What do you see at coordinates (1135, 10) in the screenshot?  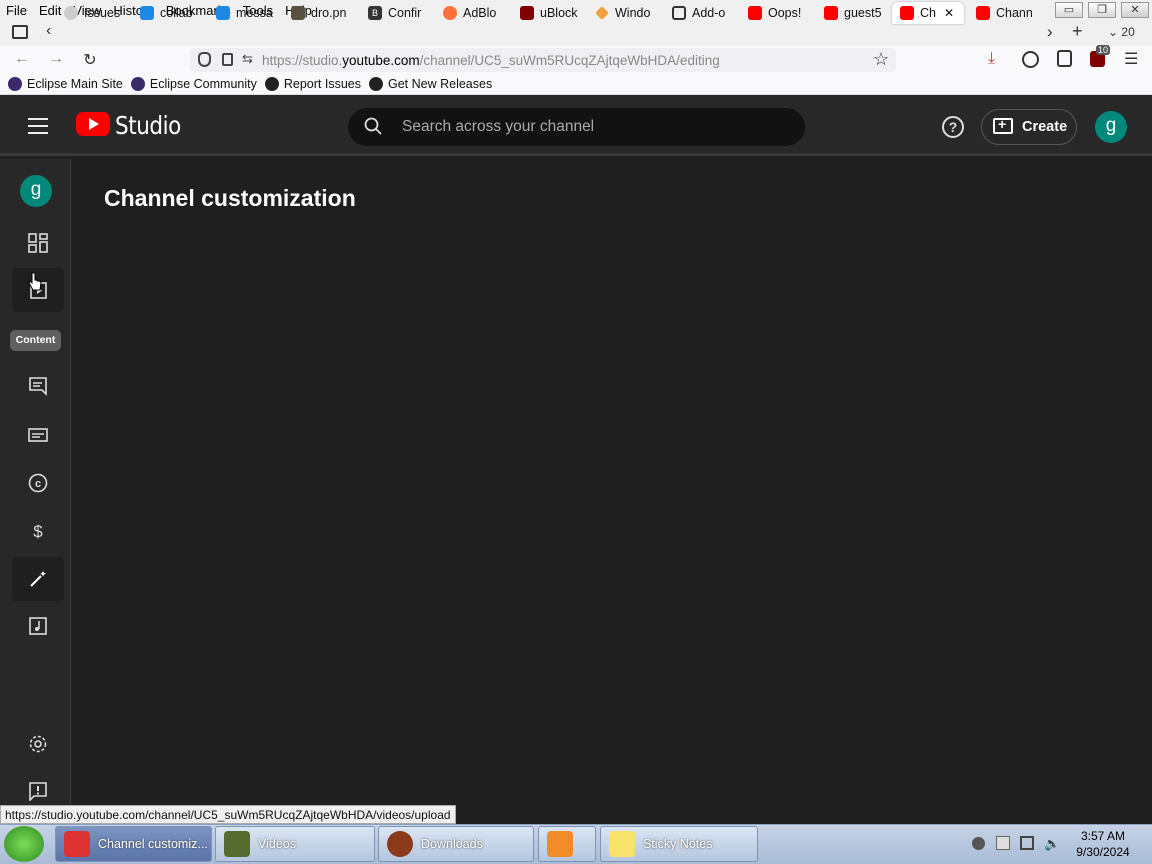 I see `close-window-button: ✕` at bounding box center [1135, 10].